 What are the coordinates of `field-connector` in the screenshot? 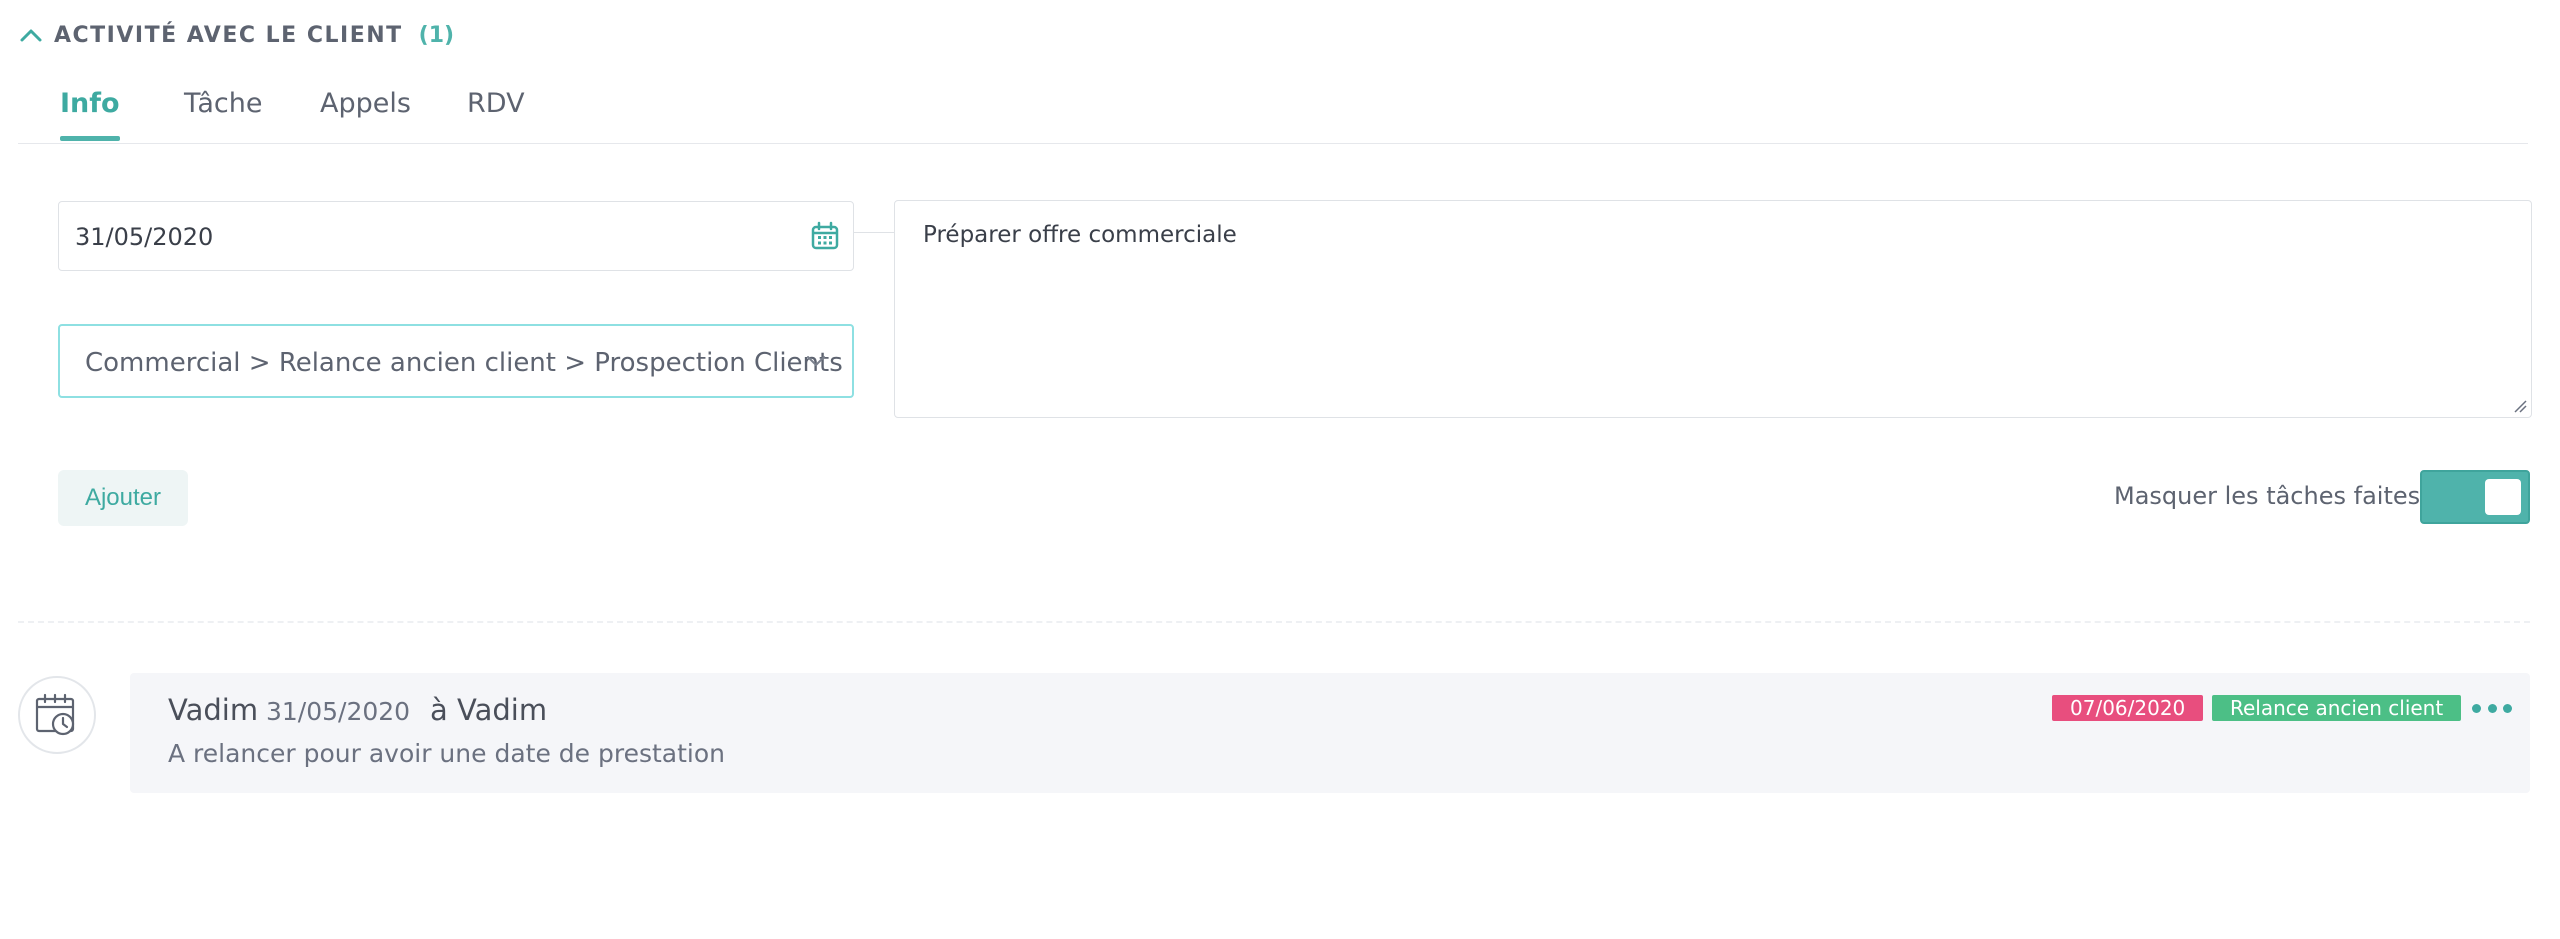 It's located at (874, 232).